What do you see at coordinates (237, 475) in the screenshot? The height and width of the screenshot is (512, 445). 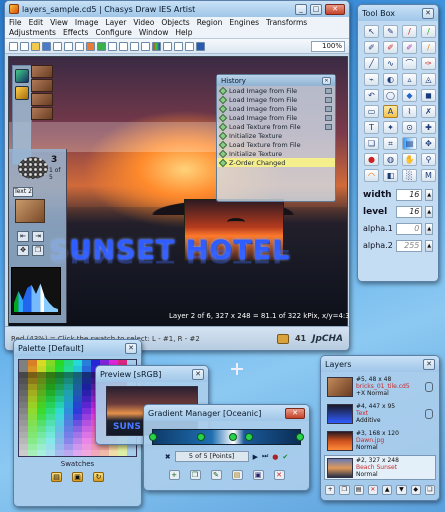 I see `open-gradient-icon: ▤` at bounding box center [237, 475].